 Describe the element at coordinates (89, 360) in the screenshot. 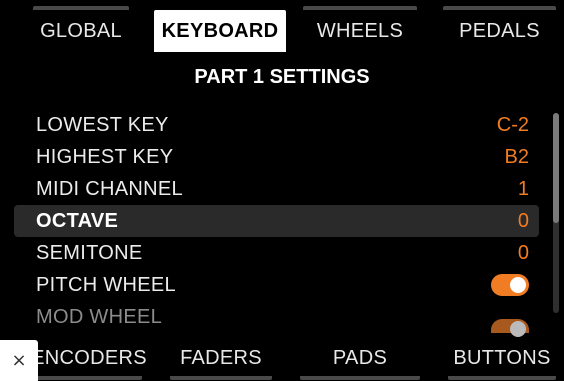

I see `tab-encoders: ENCODERS` at that location.